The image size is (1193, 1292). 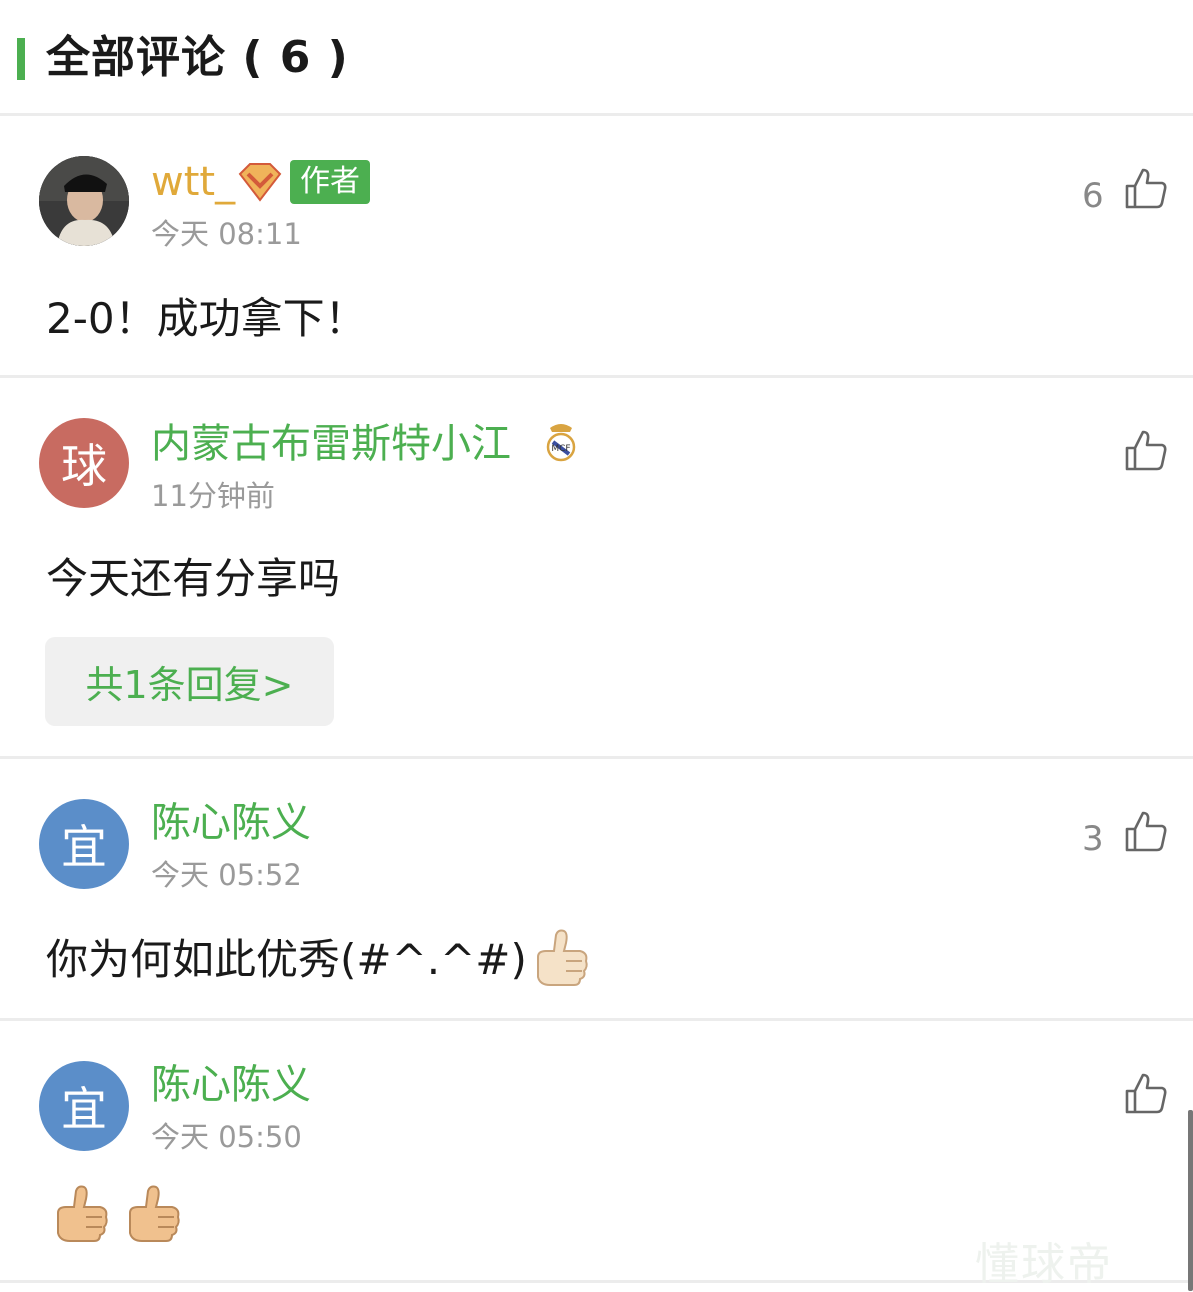 What do you see at coordinates (226, 234) in the screenshot?
I see `comment-time: 今天 08:11` at bounding box center [226, 234].